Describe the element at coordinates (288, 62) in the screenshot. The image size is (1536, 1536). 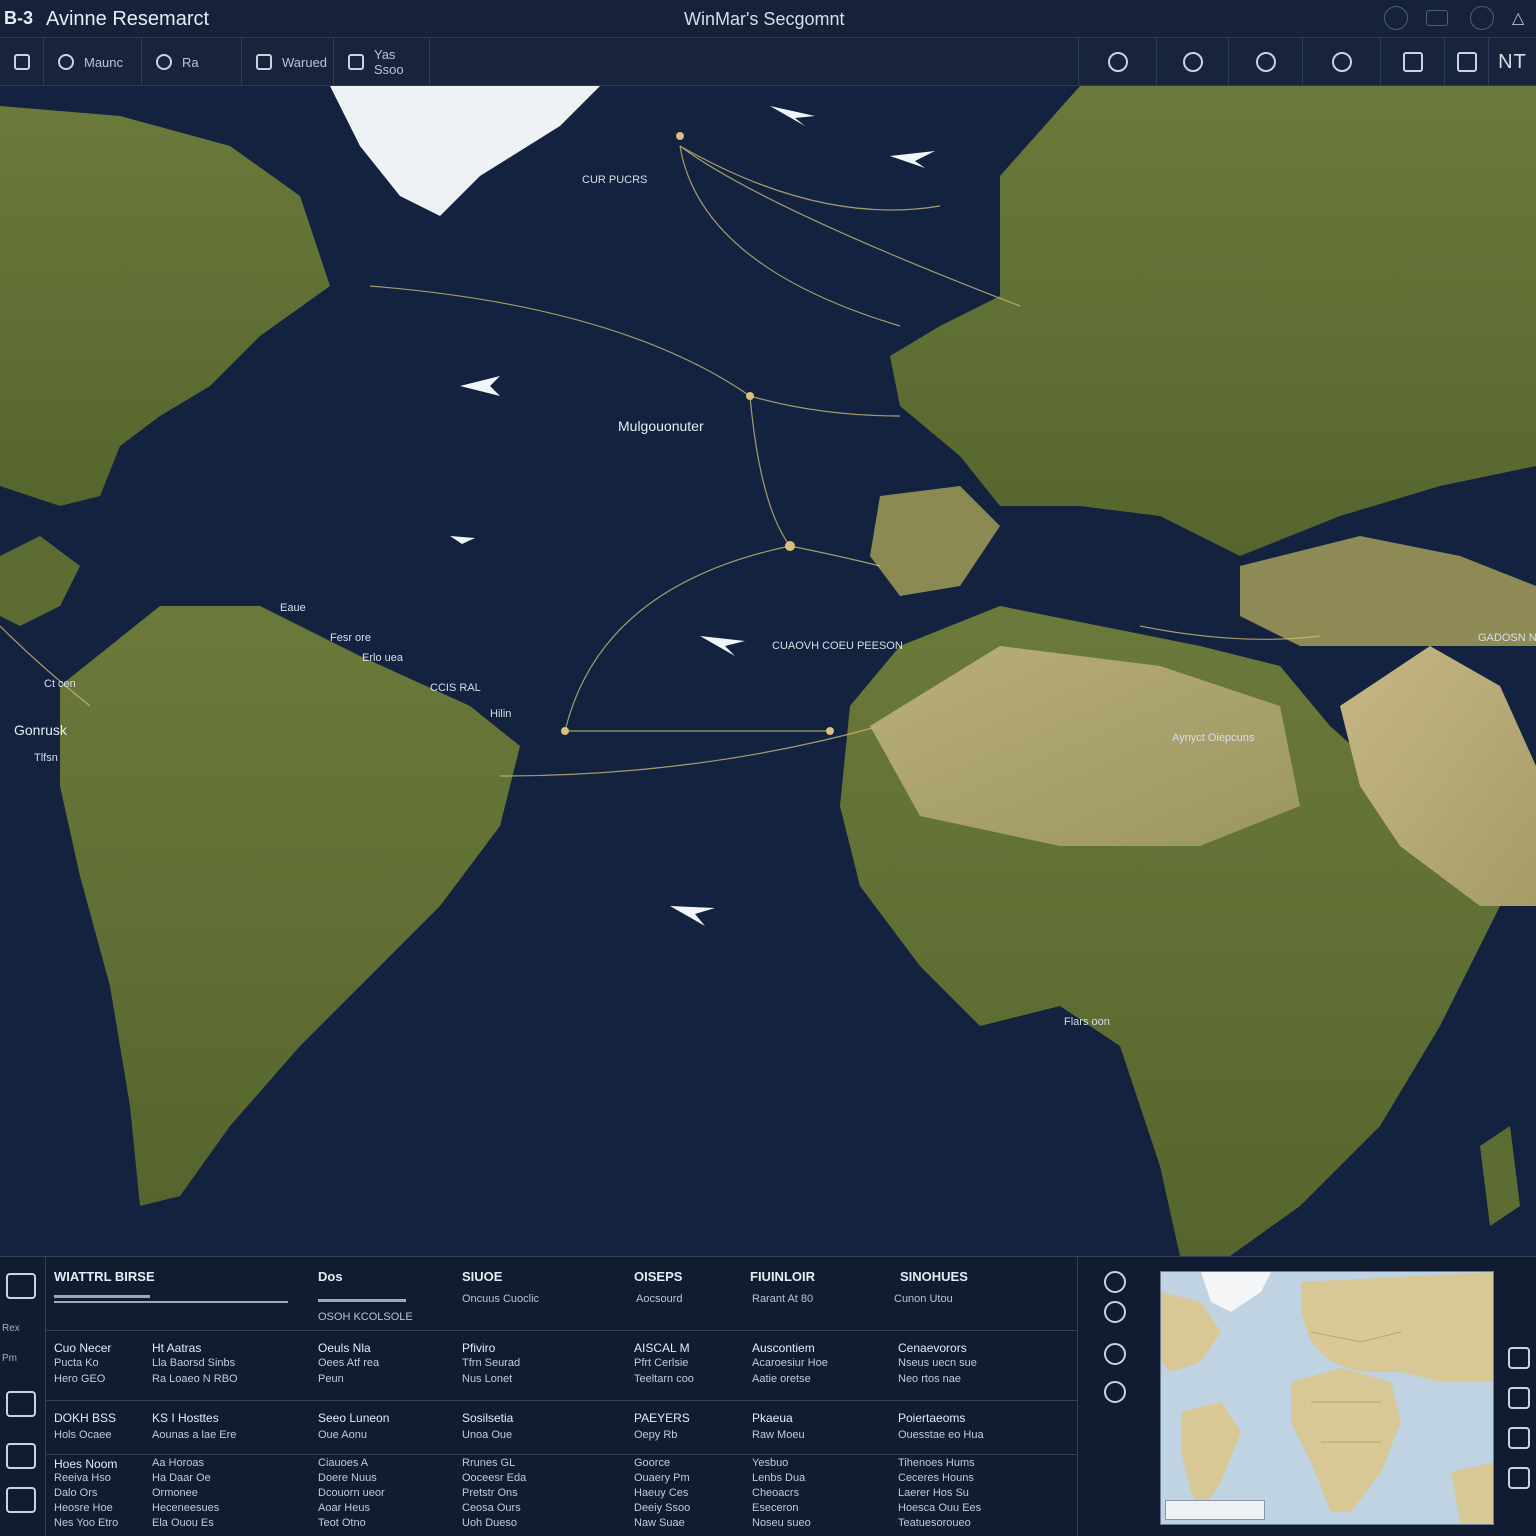
I see `toolbar-folder-button: Warued` at that location.